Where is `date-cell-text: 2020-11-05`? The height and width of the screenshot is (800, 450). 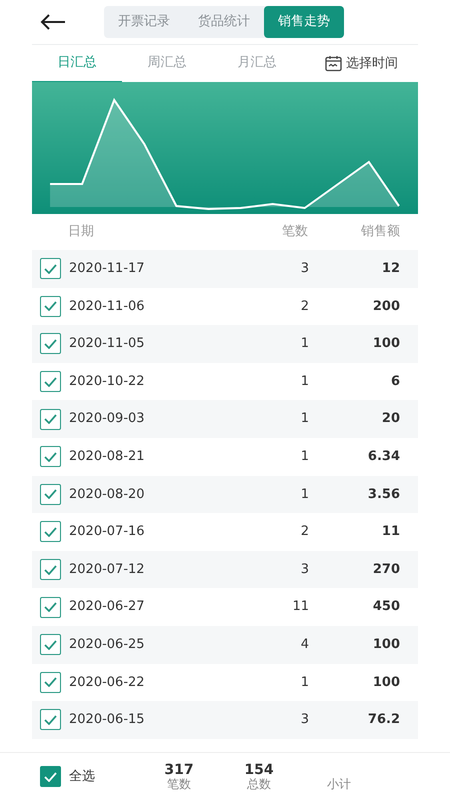
date-cell-text: 2020-11-05 is located at coordinates (107, 344).